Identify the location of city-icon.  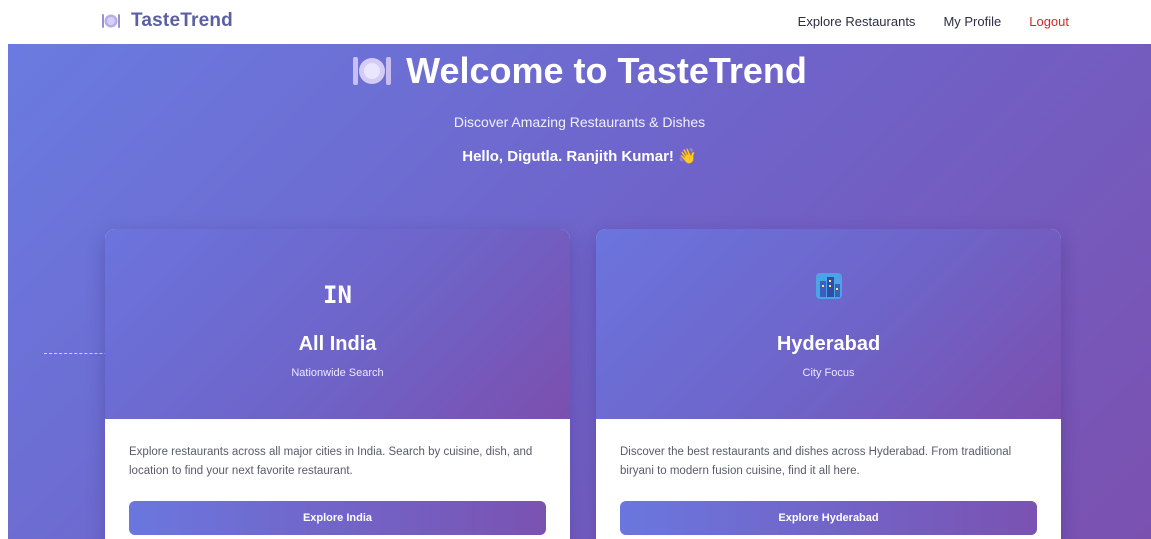
(828, 286).